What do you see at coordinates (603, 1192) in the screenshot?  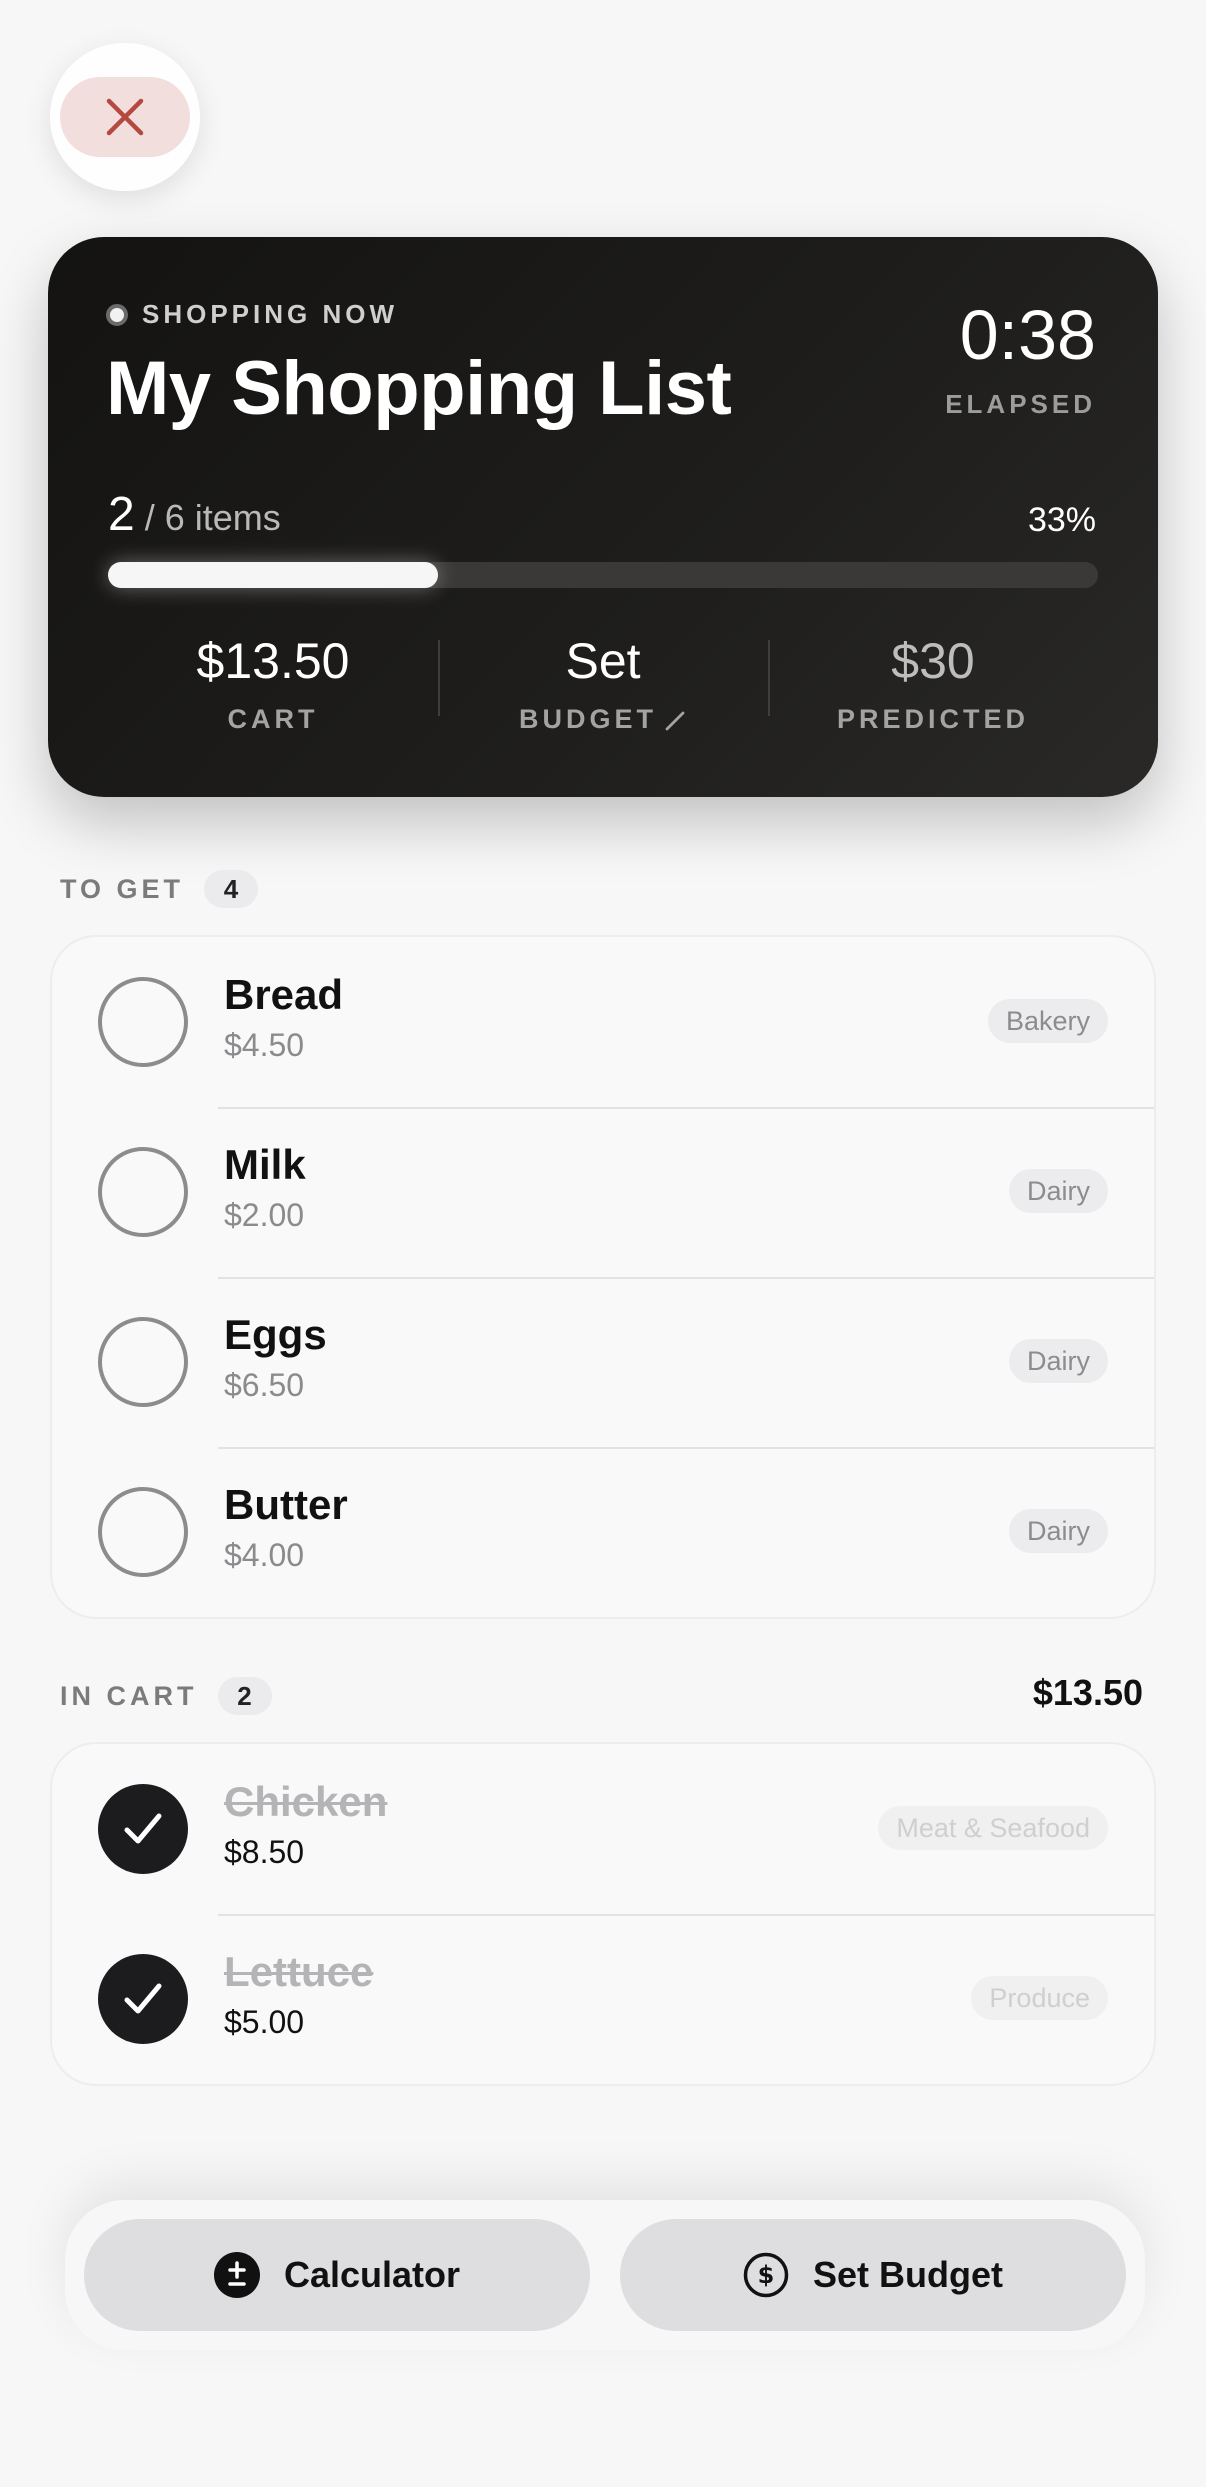 I see `list-item: Milk $2.00 Dairy` at bounding box center [603, 1192].